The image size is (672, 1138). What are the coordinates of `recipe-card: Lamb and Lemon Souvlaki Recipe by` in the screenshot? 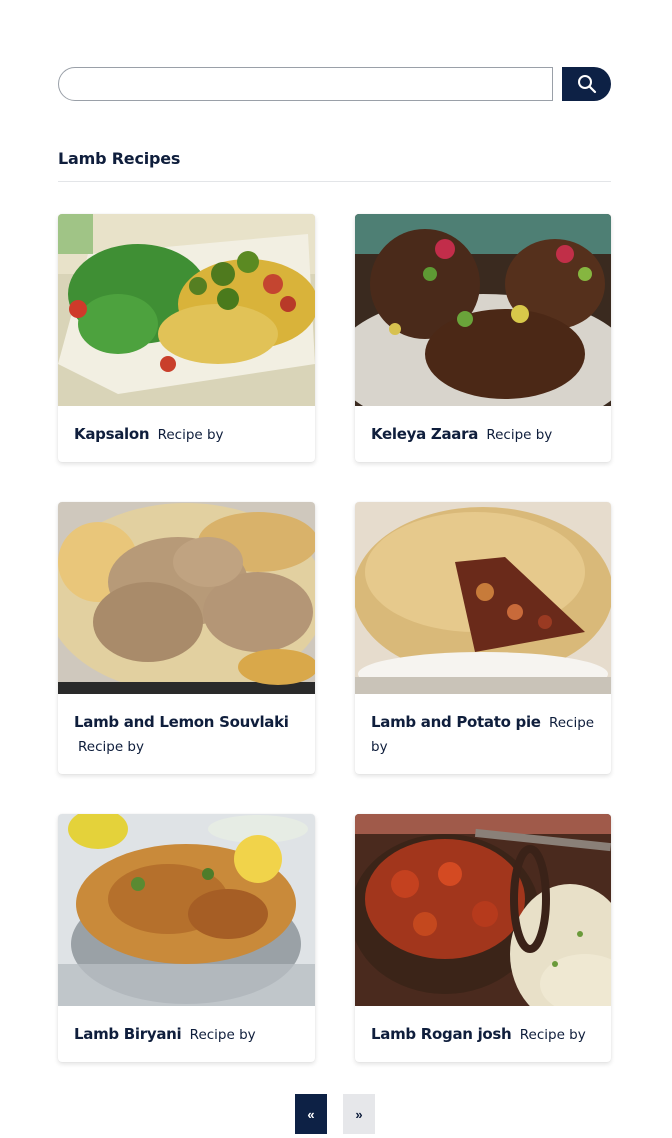 It's located at (186, 638).